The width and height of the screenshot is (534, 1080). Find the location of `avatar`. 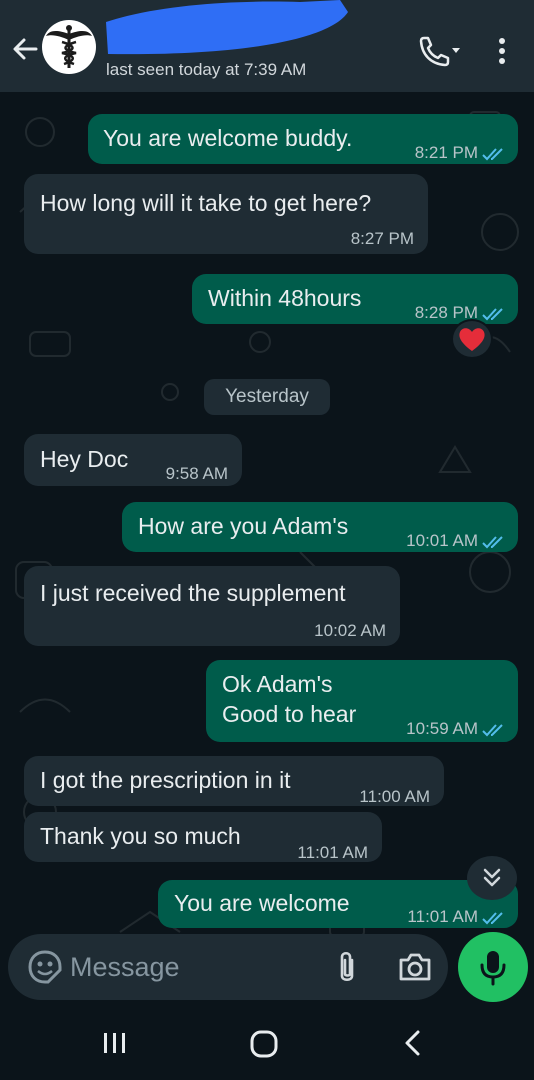

avatar is located at coordinates (69, 47).